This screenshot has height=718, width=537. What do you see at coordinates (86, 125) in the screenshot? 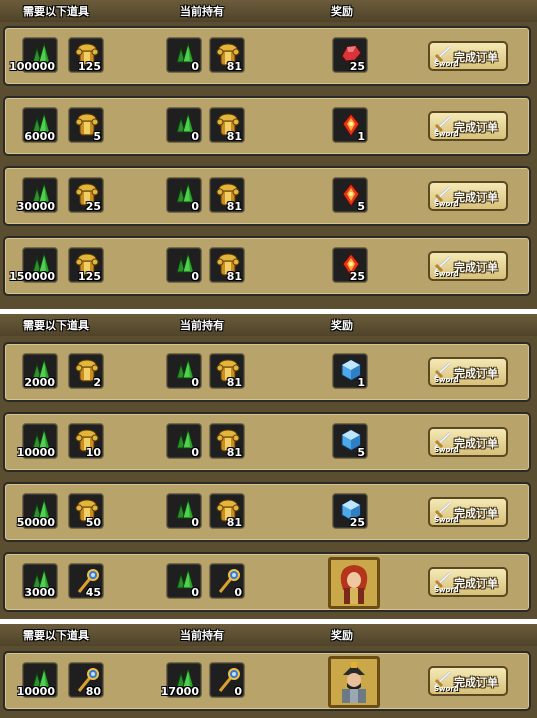
I see `required-item-slot: 5` at bounding box center [86, 125].